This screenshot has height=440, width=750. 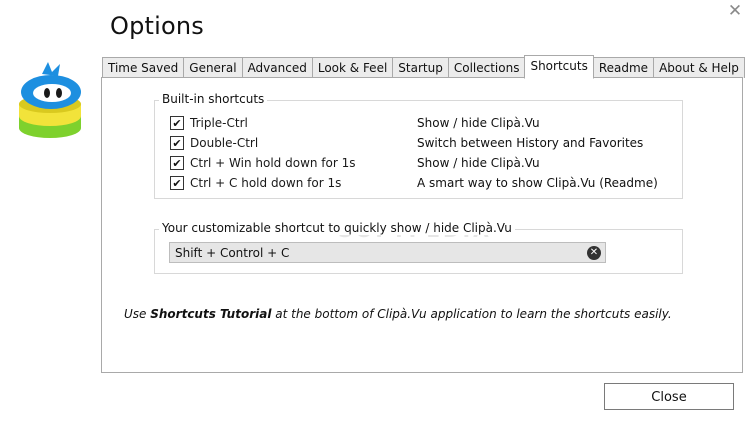 What do you see at coordinates (699, 67) in the screenshot?
I see `tab-about-and-help: About & Help` at bounding box center [699, 67].